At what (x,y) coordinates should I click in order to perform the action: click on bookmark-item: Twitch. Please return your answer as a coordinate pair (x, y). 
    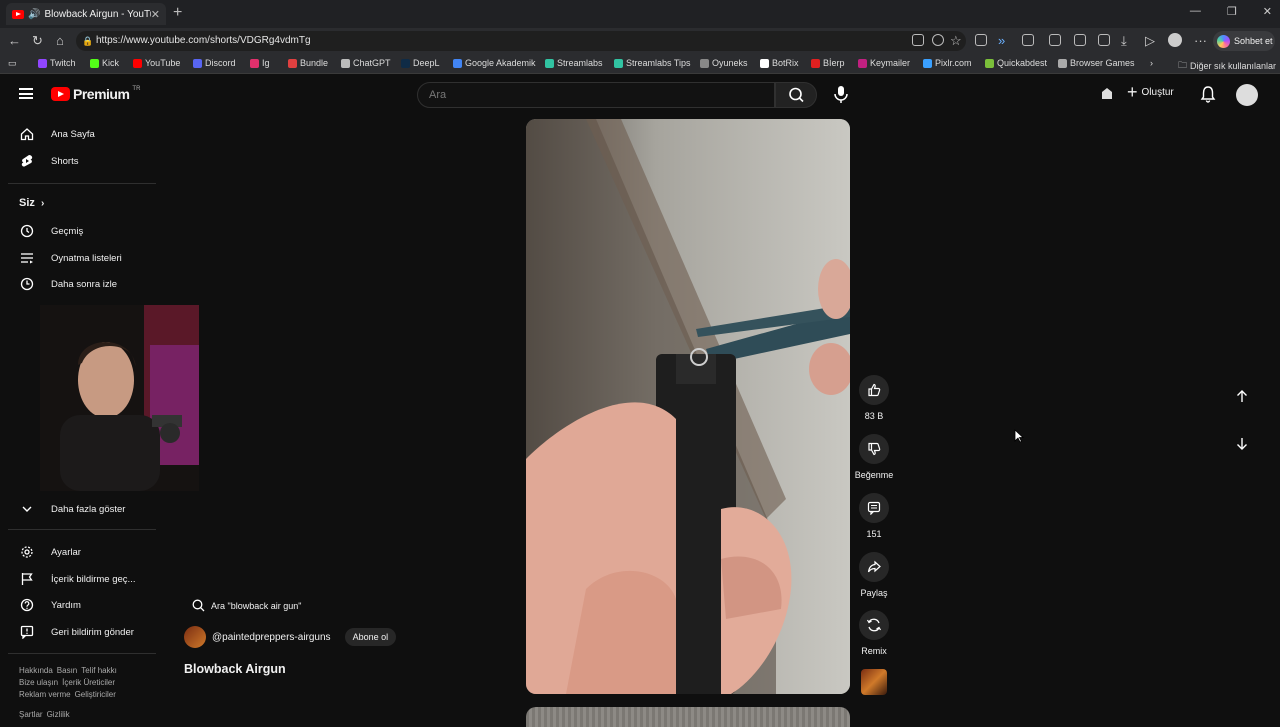
    Looking at the image, I should click on (57, 63).